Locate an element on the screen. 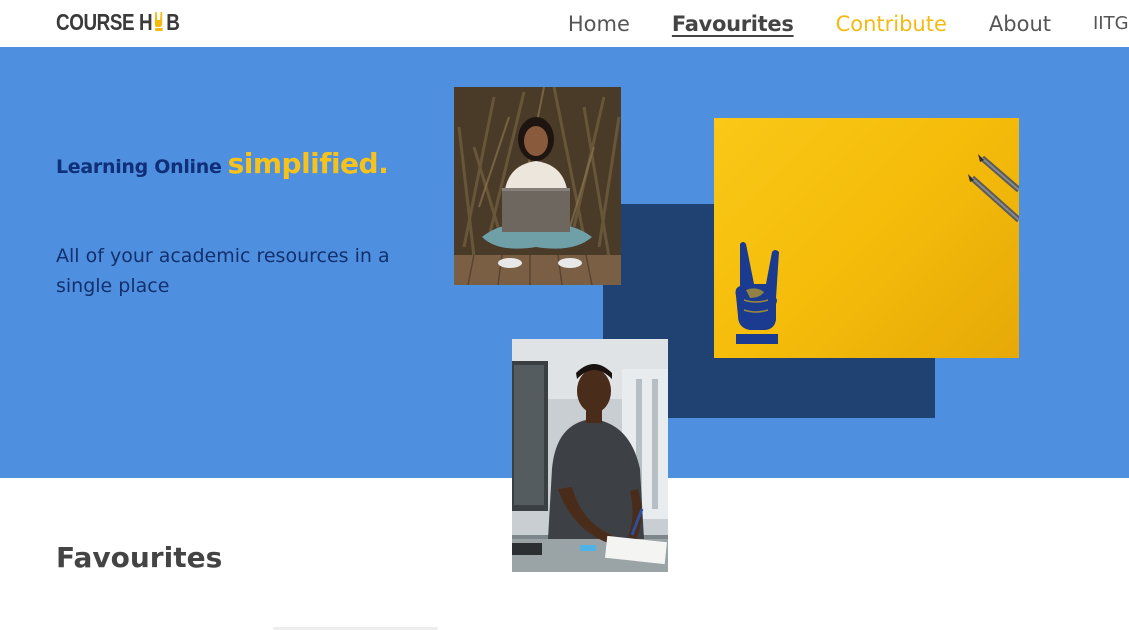  nav-home-link: Home is located at coordinates (599, 24).